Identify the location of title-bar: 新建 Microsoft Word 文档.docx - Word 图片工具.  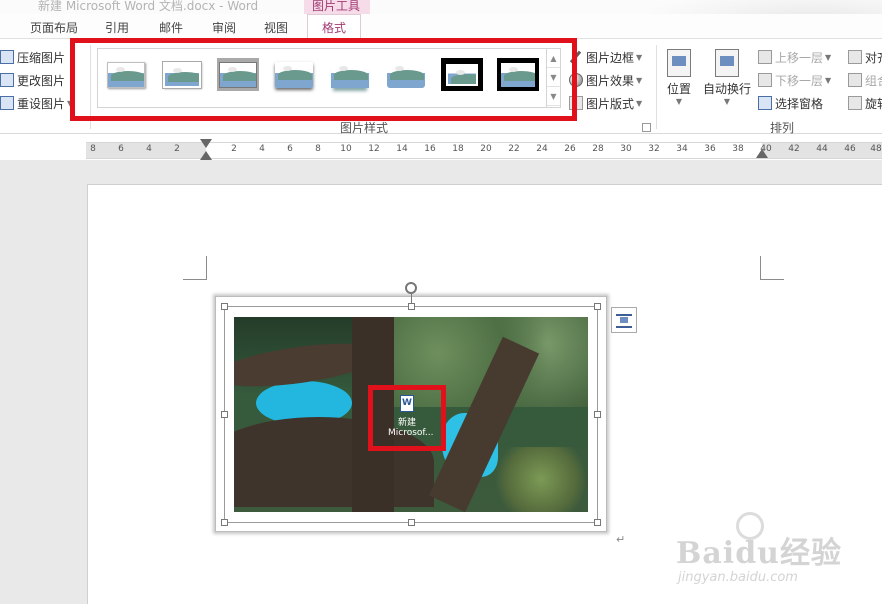
(441, 7).